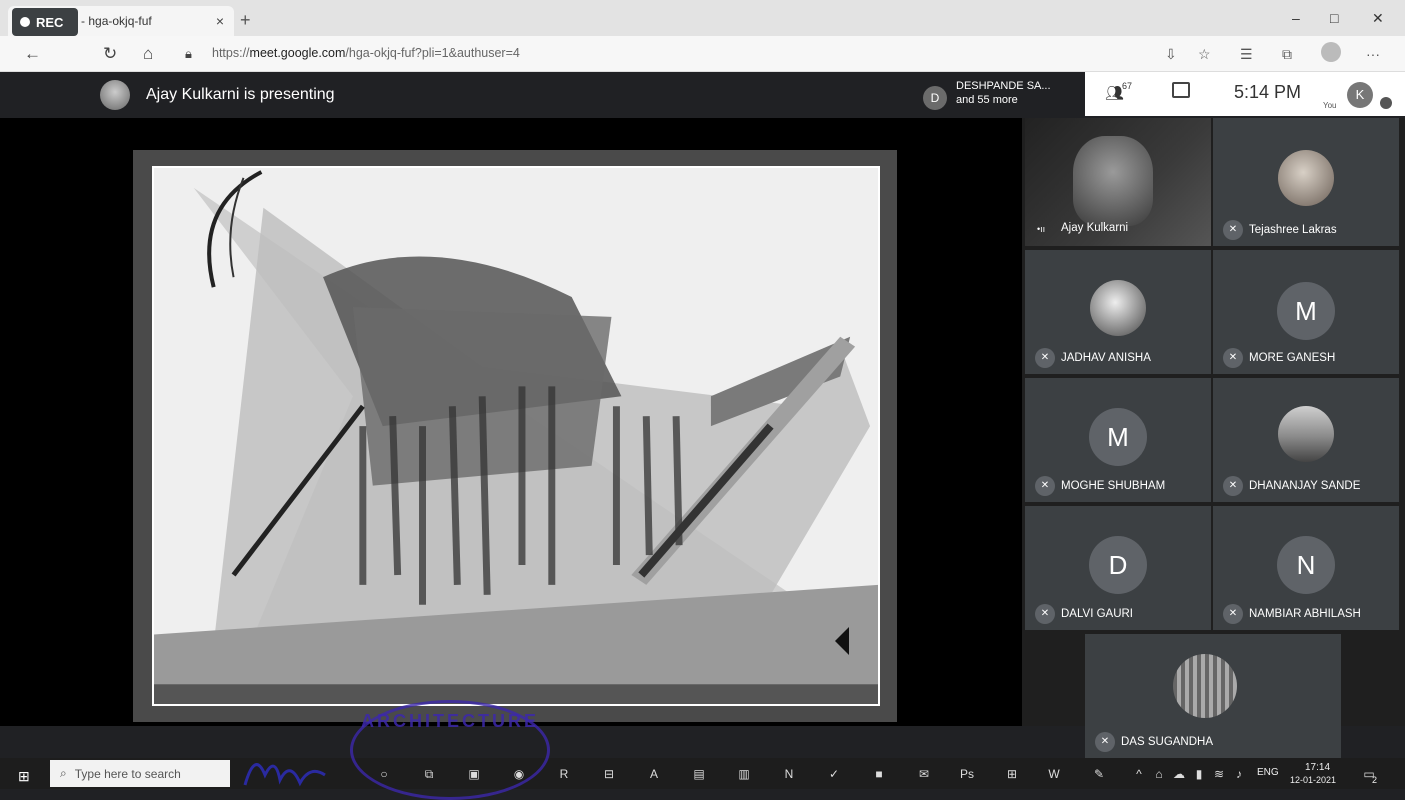 This screenshot has width=1405, height=800. What do you see at coordinates (1378, 18) in the screenshot?
I see `close-window-button: ✕` at bounding box center [1378, 18].